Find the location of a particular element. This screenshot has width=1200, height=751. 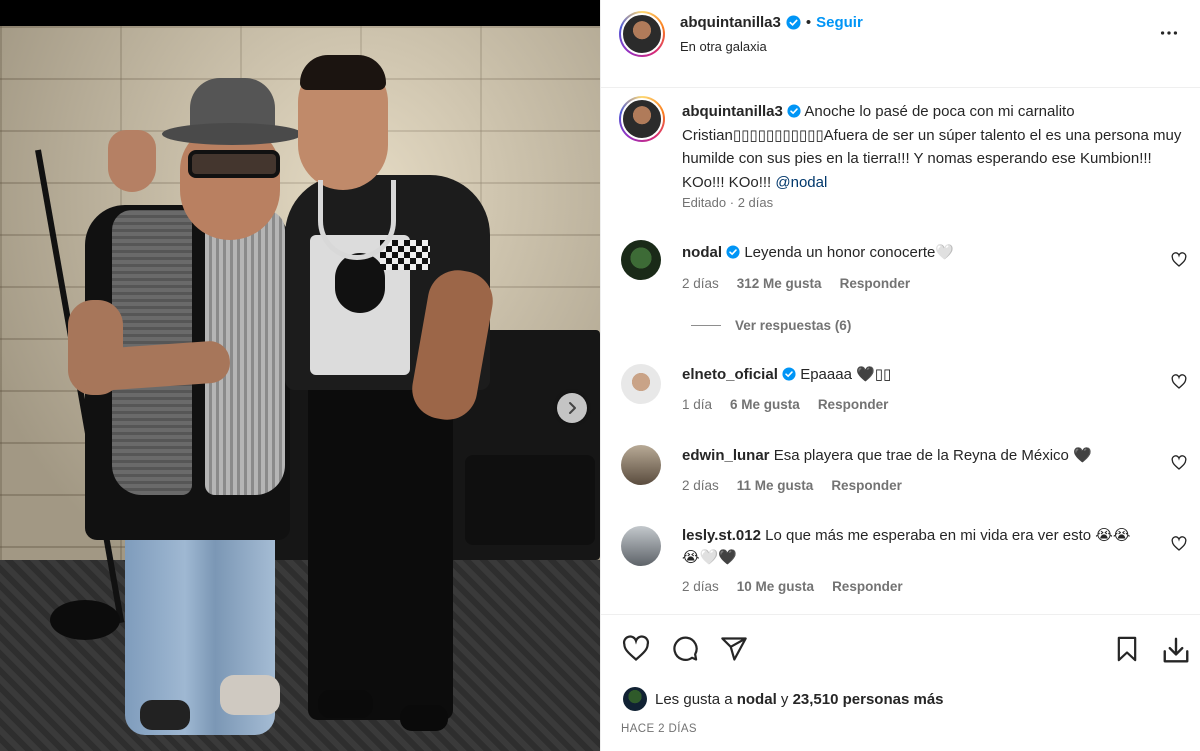

edited-label: Editado is located at coordinates (704, 202).